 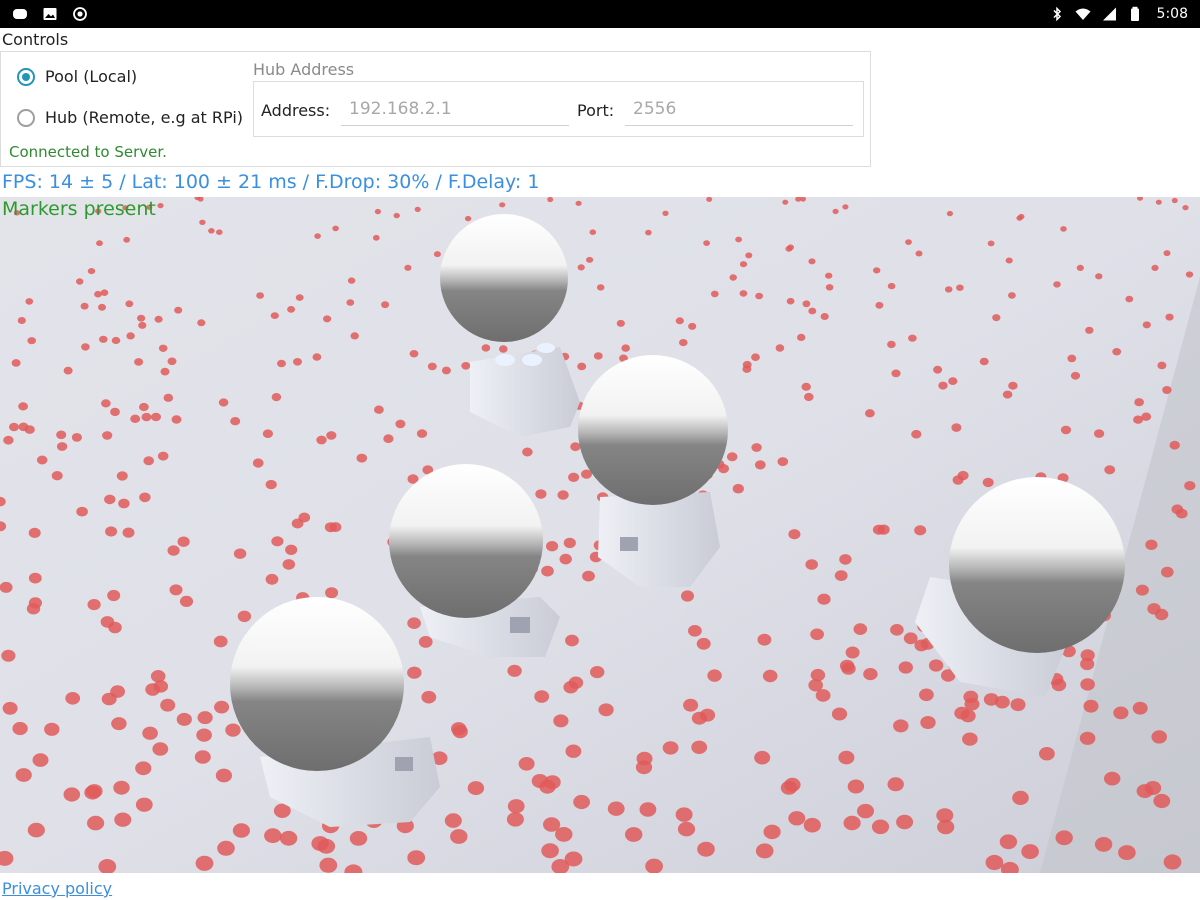 What do you see at coordinates (80, 14) in the screenshot?
I see `record-icon` at bounding box center [80, 14].